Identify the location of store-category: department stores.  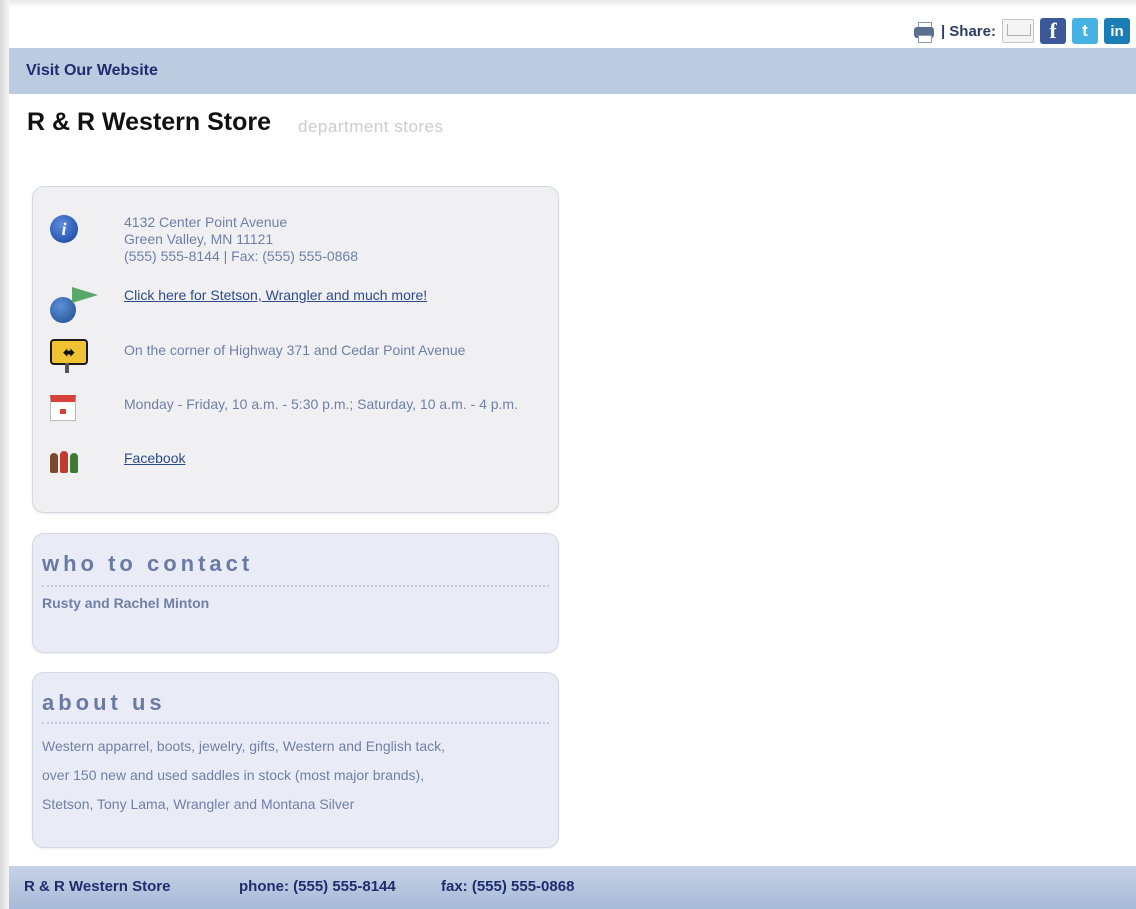
(371, 126).